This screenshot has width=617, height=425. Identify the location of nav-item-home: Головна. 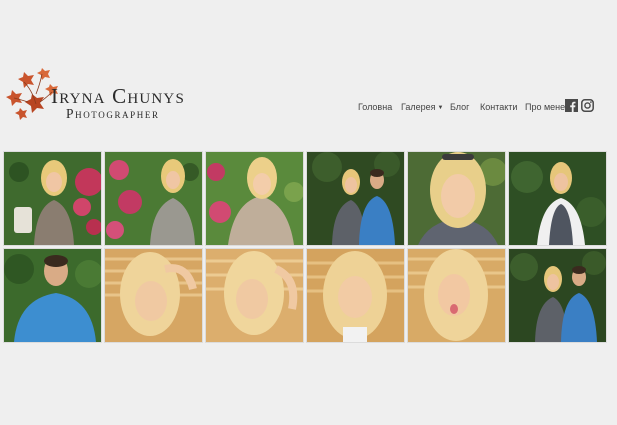
(375, 107).